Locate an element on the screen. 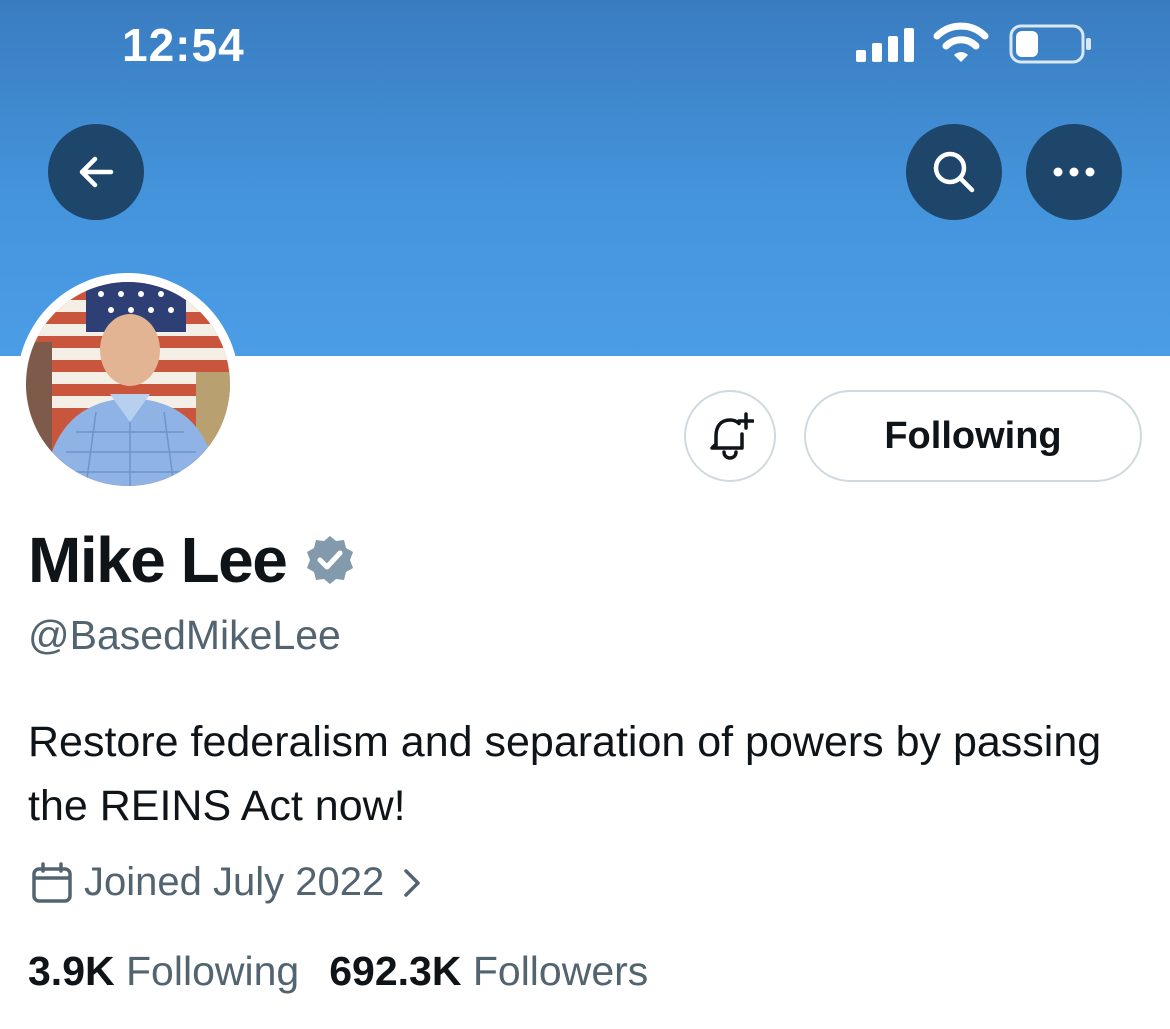 The width and height of the screenshot is (1170, 1029). ellipsis-icon is located at coordinates (1074, 172).